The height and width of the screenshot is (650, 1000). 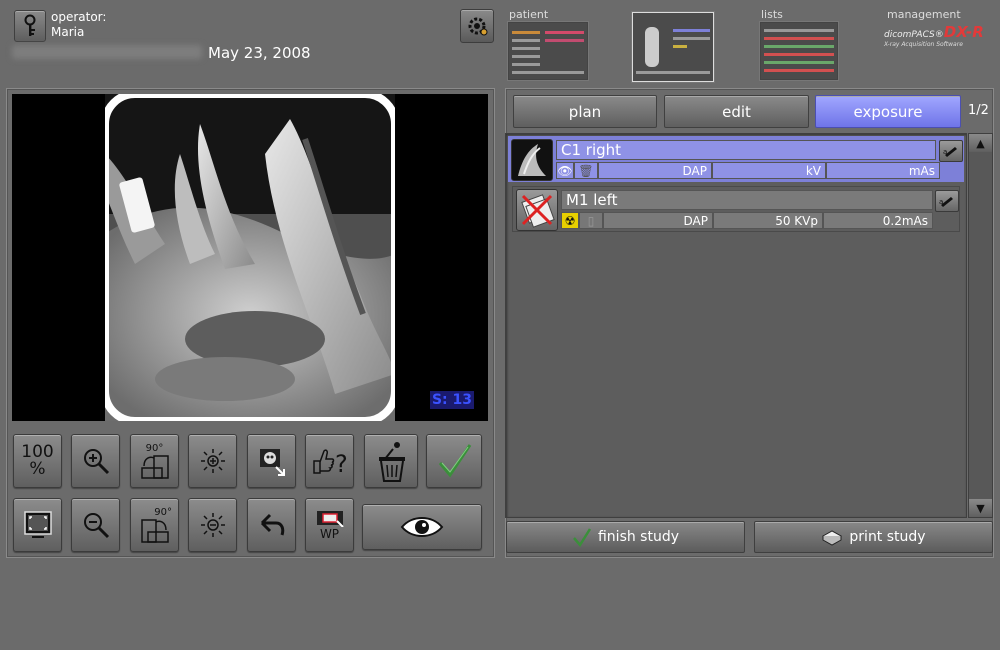 I want to click on operator-info: operator: Maria, so click(x=78, y=25).